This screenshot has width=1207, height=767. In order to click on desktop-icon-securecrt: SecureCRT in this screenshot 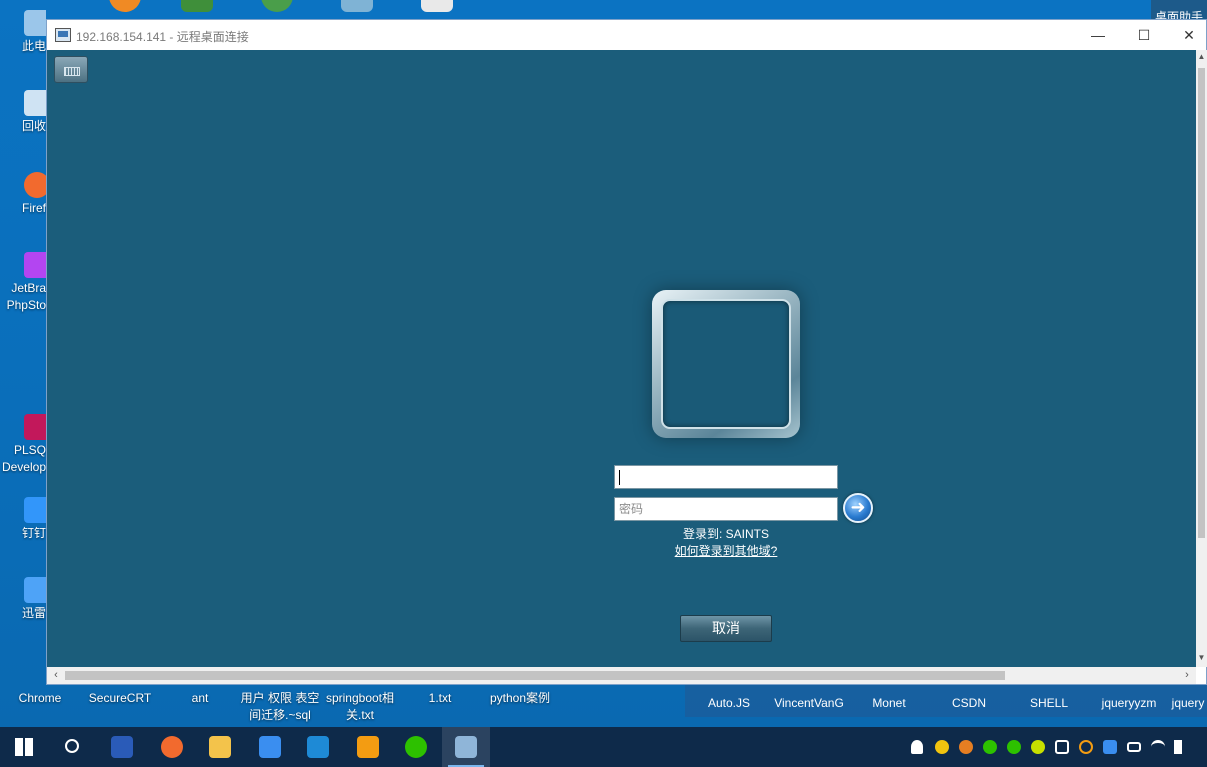, I will do `click(120, 698)`.